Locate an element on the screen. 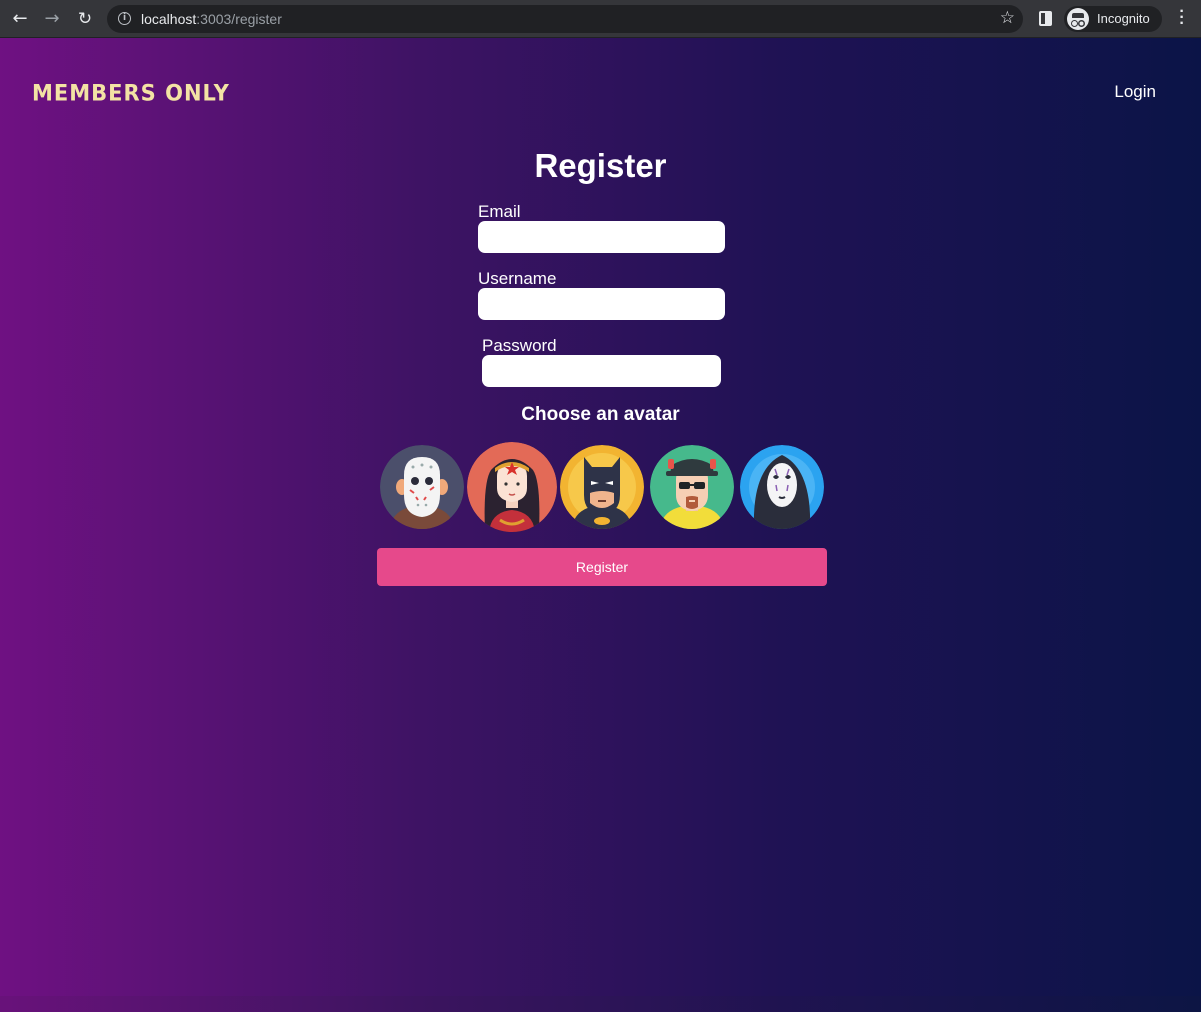 This screenshot has height=1012, width=1201. url-text: localhost:3003/register is located at coordinates (211, 19).